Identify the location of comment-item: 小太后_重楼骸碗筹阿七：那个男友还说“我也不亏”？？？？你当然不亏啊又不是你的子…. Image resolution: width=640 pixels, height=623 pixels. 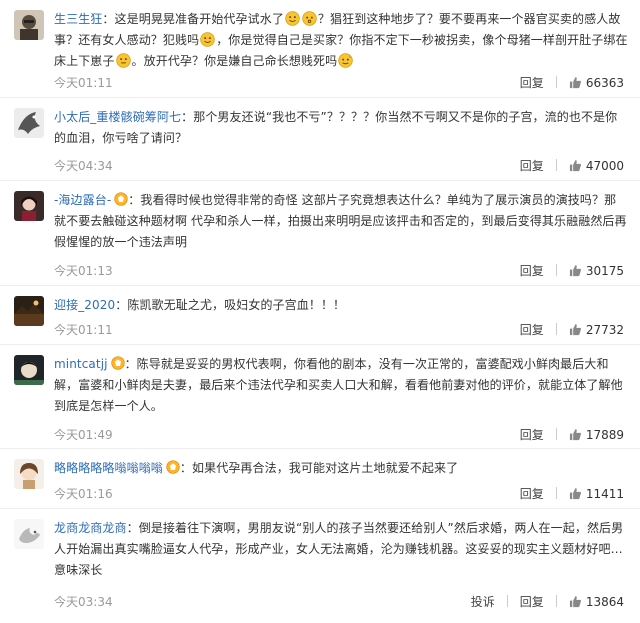
(320, 139).